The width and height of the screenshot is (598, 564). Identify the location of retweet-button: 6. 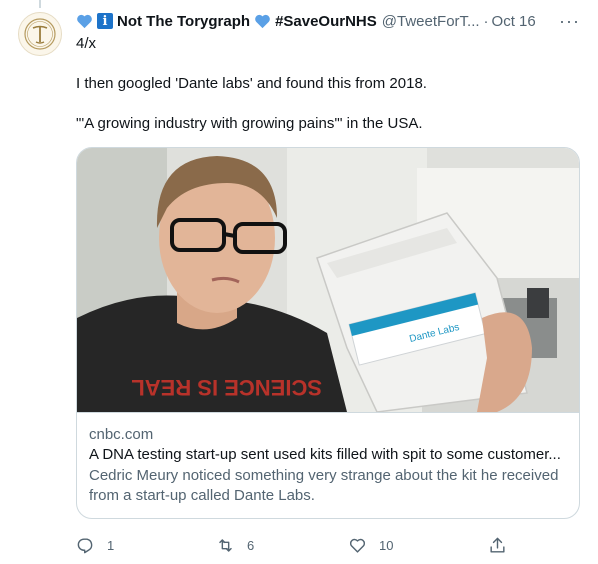
(282, 545).